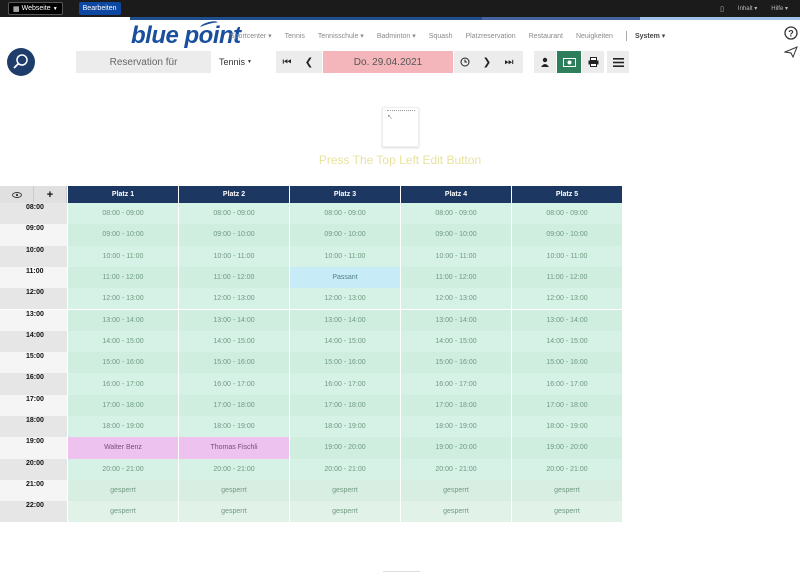 This screenshot has width=800, height=578. What do you see at coordinates (345, 194) in the screenshot?
I see `court-header: Platz 3` at bounding box center [345, 194].